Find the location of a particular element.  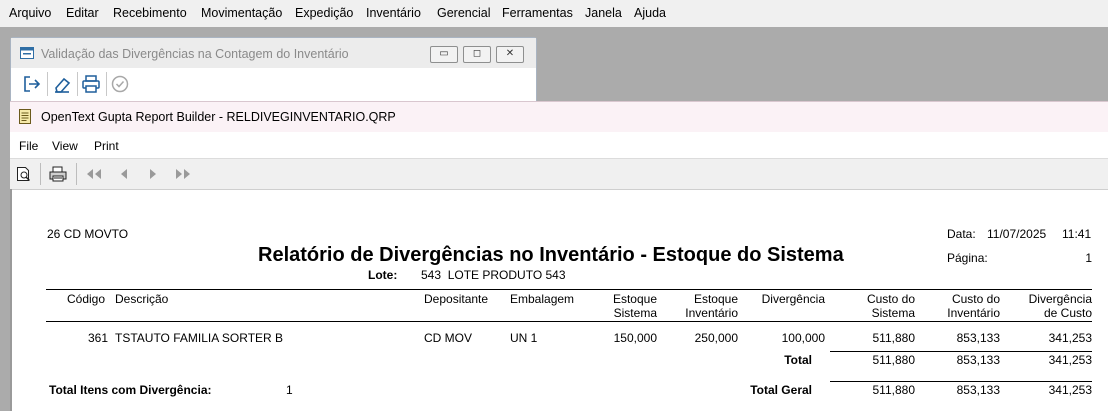

menu-file: File is located at coordinates (28, 146).